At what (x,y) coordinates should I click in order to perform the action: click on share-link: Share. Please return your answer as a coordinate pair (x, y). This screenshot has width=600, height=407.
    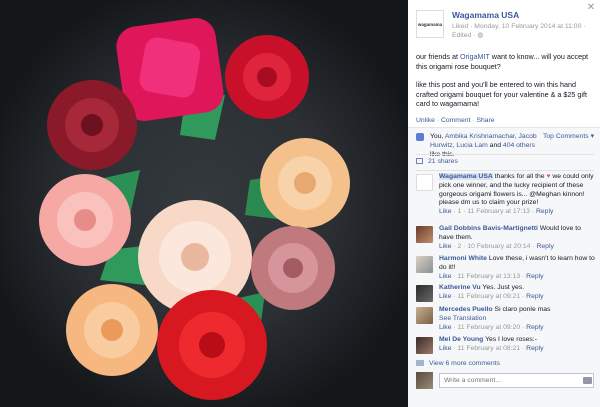
    Looking at the image, I should click on (485, 120).